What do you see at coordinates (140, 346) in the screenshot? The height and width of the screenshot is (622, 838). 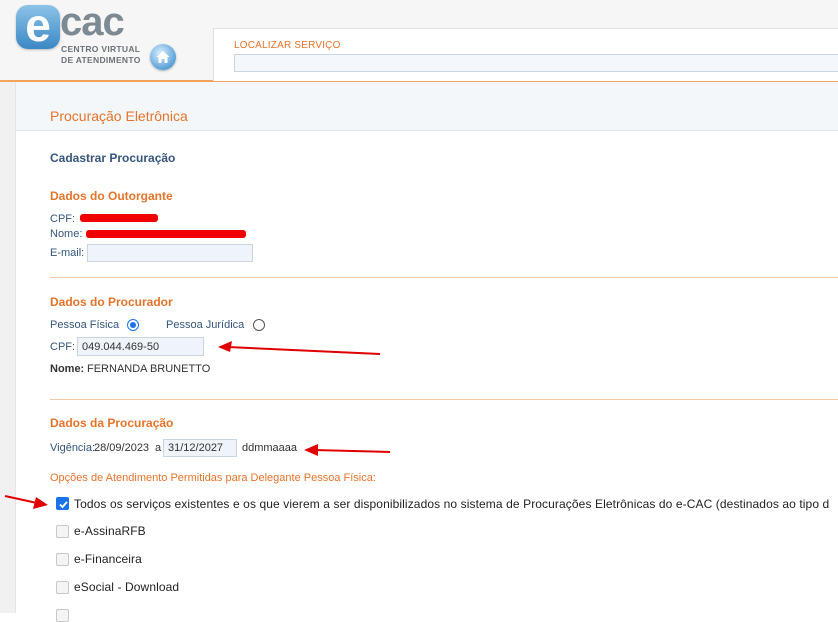 I see `procurador-cpf-input` at bounding box center [140, 346].